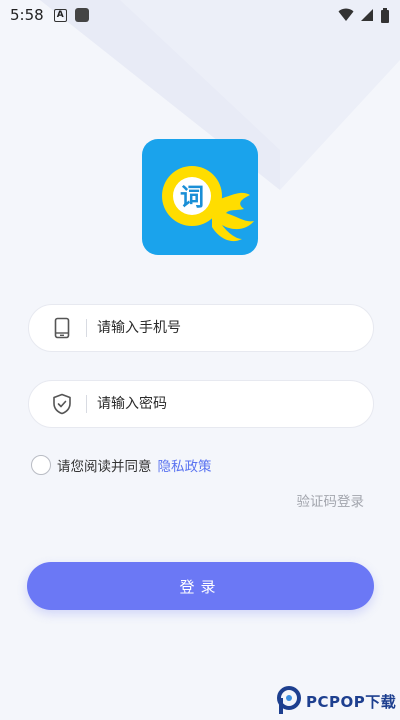 This screenshot has height=720, width=400. What do you see at coordinates (62, 404) in the screenshot?
I see `shield-icon` at bounding box center [62, 404].